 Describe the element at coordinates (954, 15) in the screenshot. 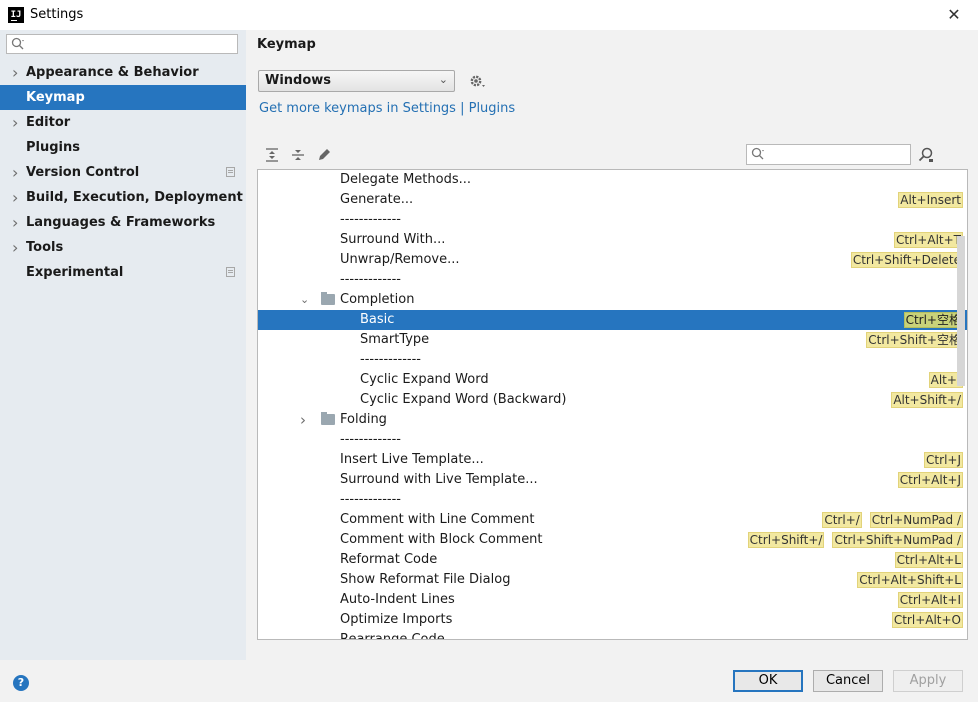

I see `close-icon: ✕` at that location.